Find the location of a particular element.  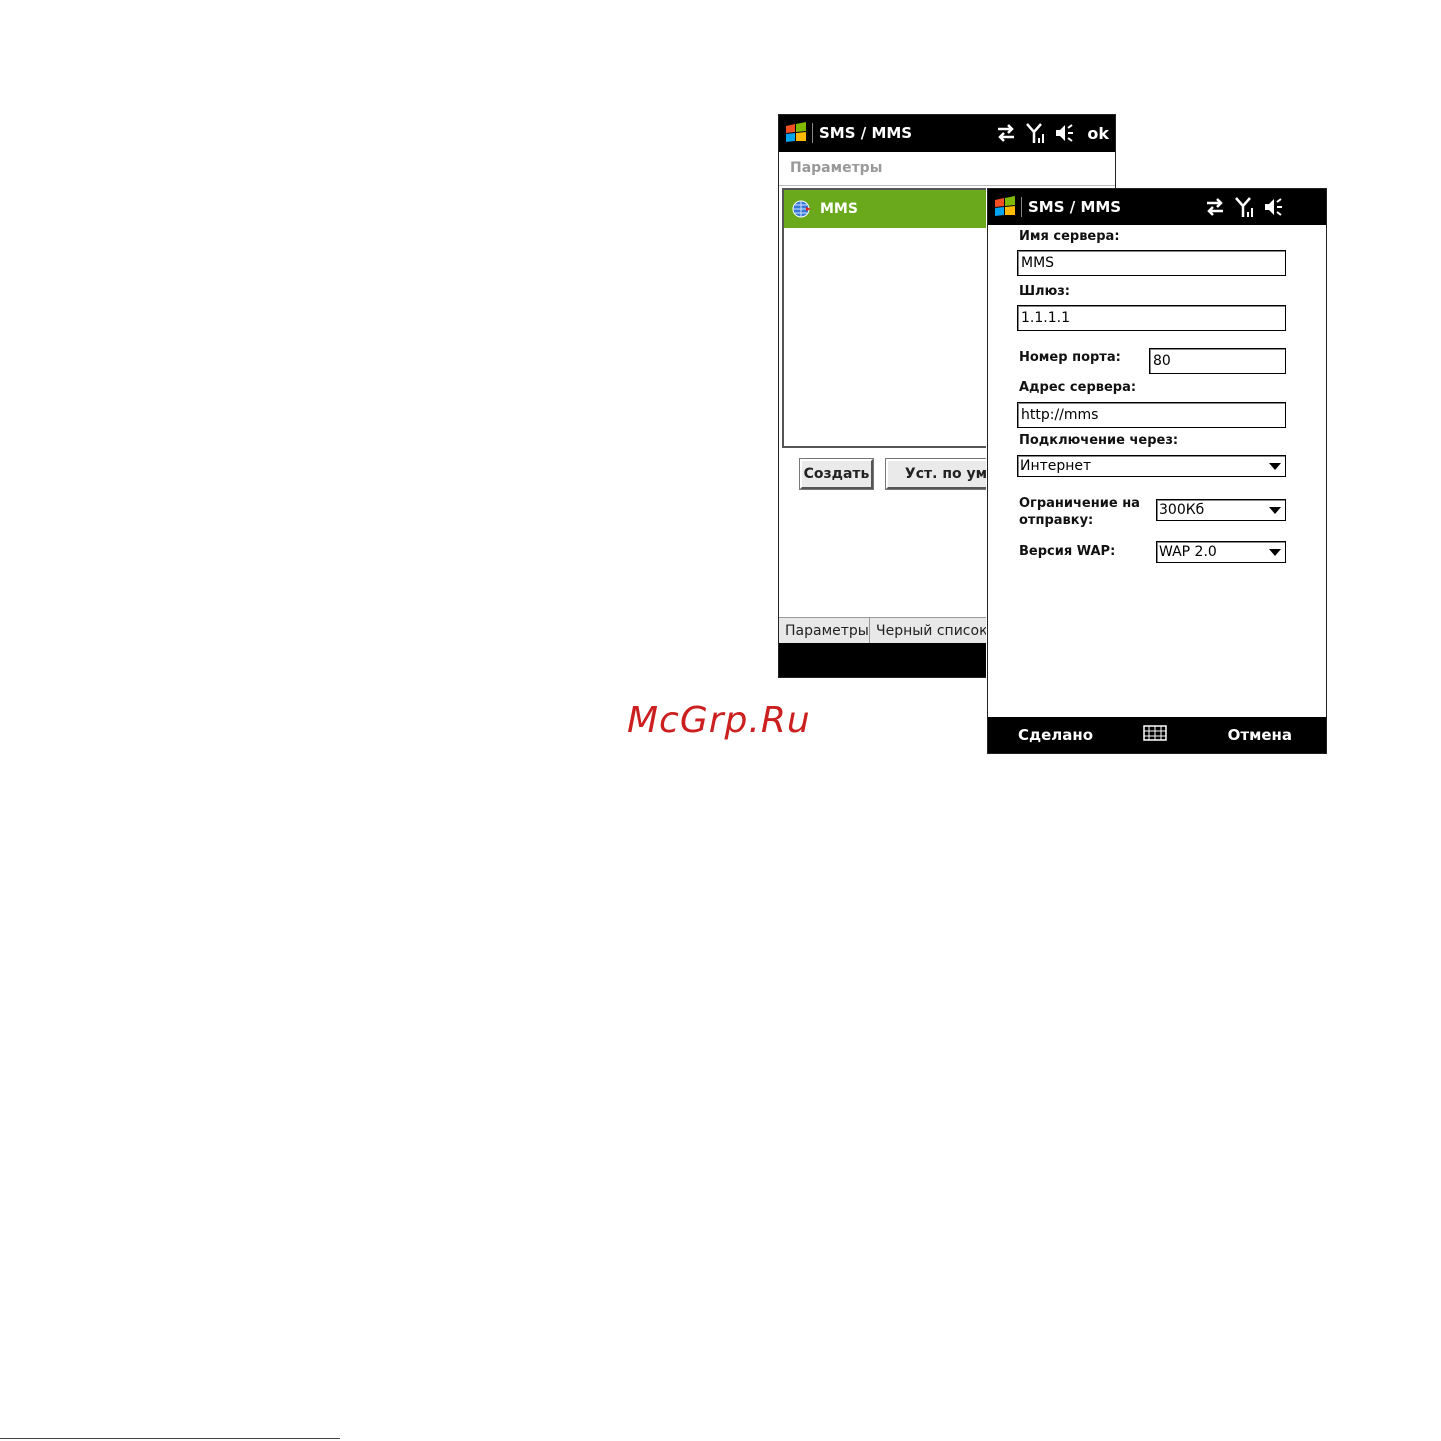

keyboard-icon is located at coordinates (1155, 733).